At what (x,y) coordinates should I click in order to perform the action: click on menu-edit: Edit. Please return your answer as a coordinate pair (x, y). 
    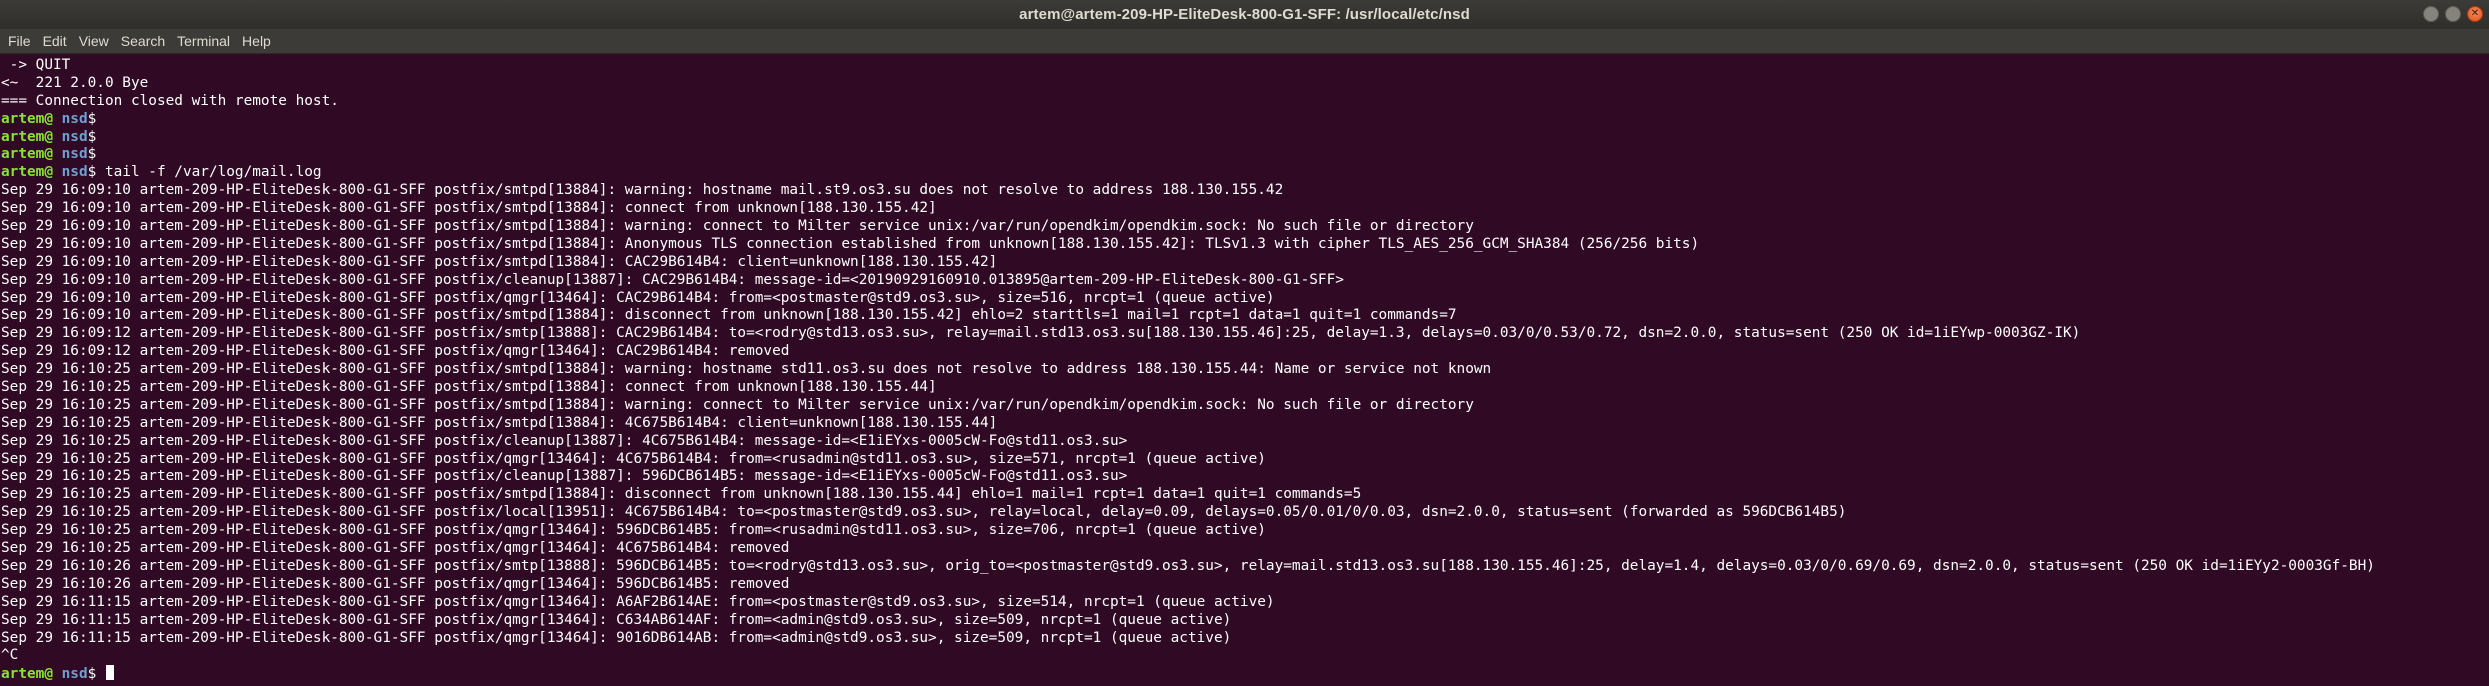
    Looking at the image, I should click on (55, 41).